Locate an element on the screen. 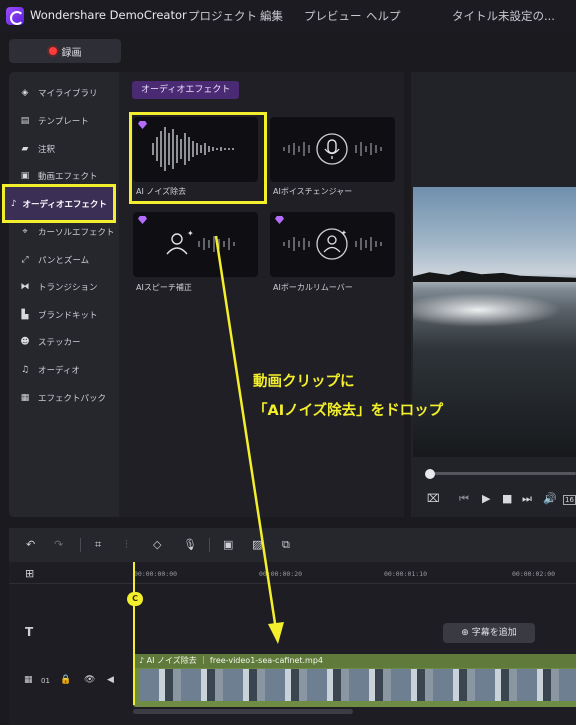  sidebar-item-transition: ⧓ トランジション is located at coordinates (64, 287).